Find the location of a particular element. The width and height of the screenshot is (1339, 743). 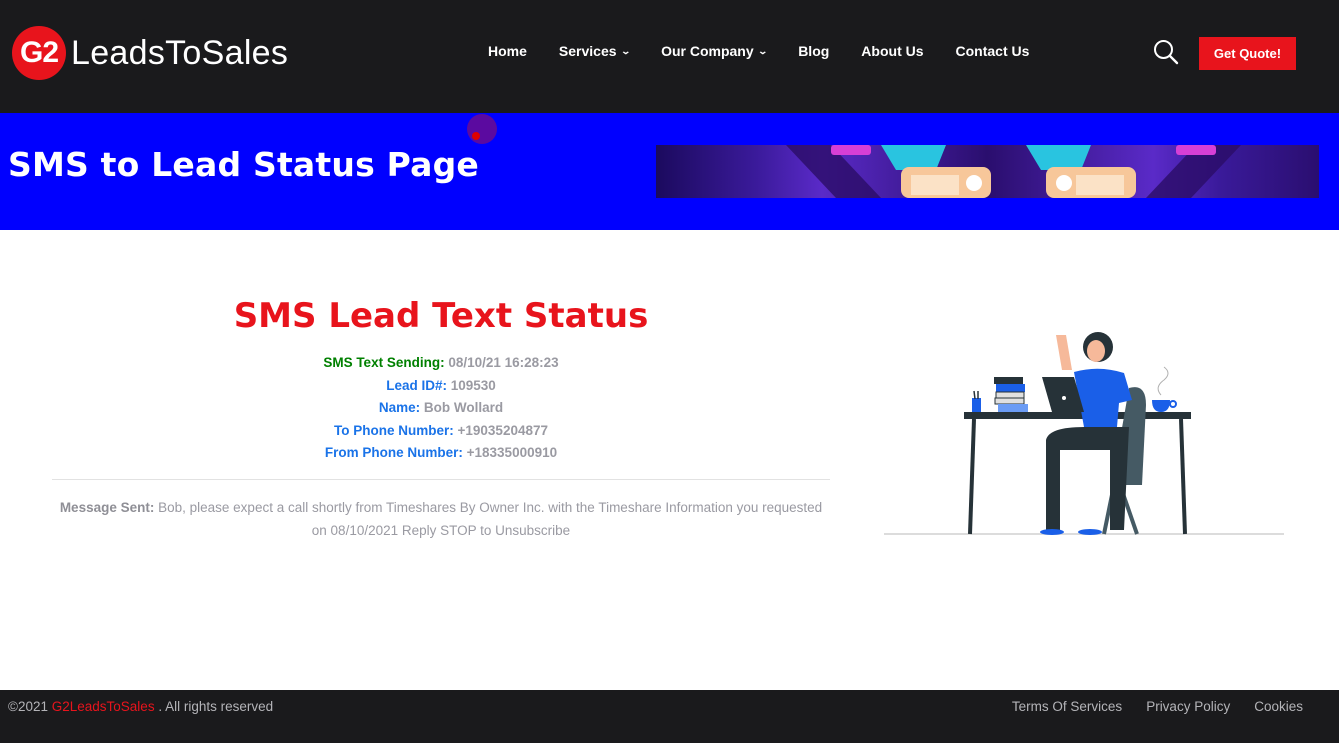

decorative-dot is located at coordinates (476, 136).